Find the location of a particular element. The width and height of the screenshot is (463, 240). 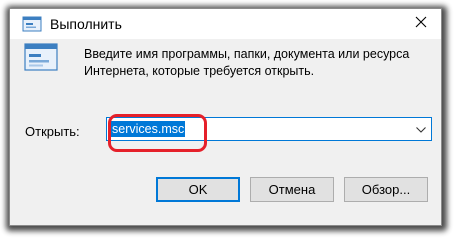

close-icon is located at coordinates (421, 24).